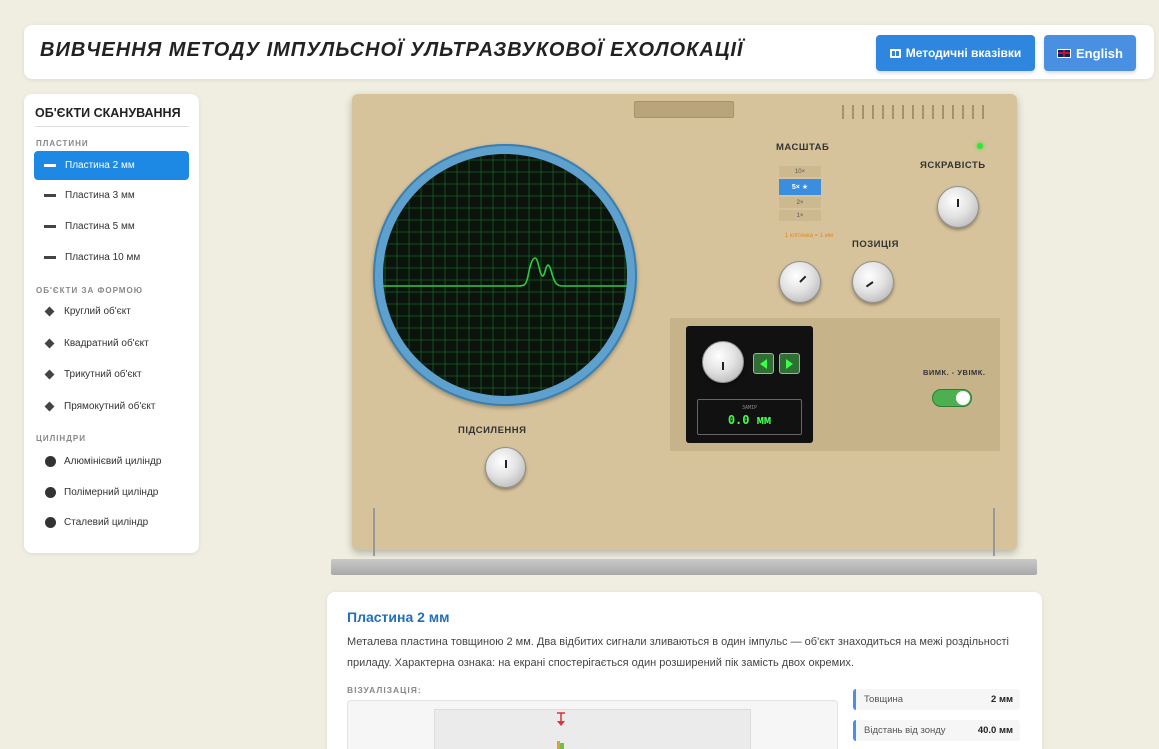 The width and height of the screenshot is (1159, 749). Describe the element at coordinates (980, 146) in the screenshot. I see `power-led` at that location.